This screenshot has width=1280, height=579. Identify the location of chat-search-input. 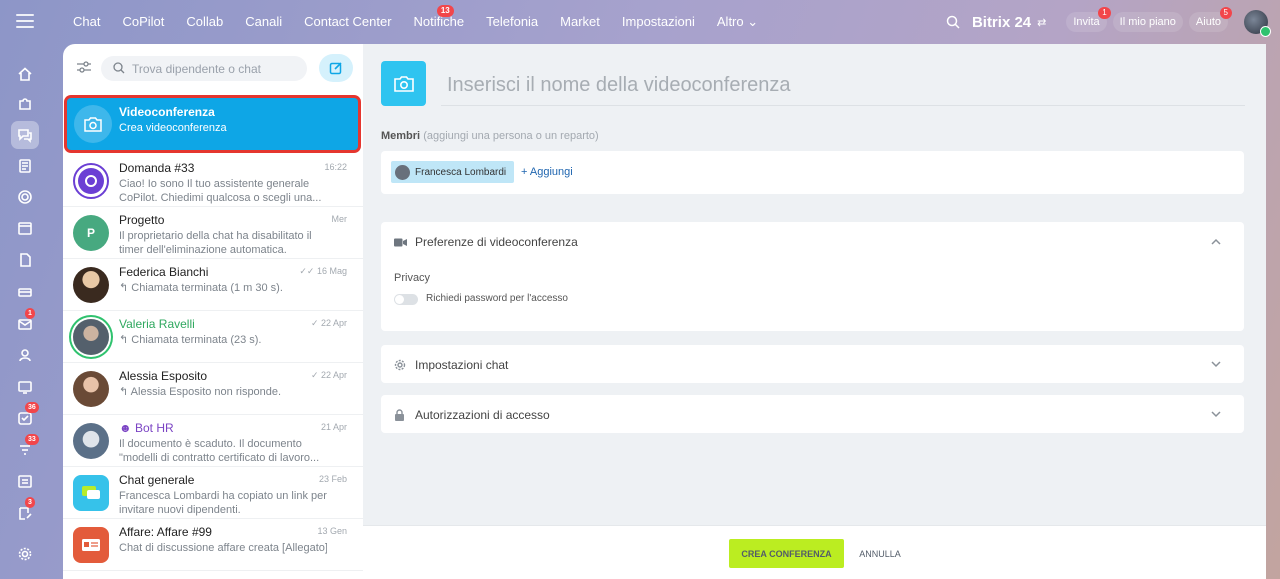
(204, 68).